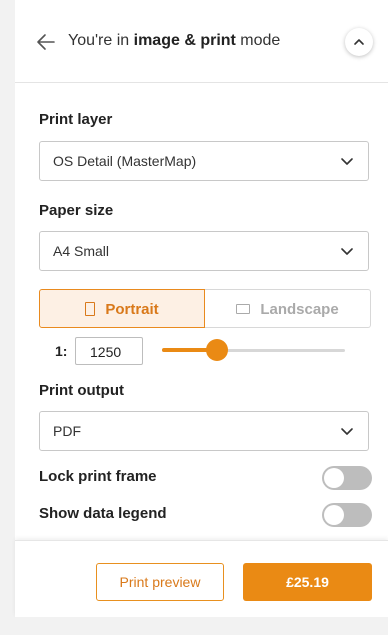 The image size is (388, 635). Describe the element at coordinates (90, 309) in the screenshot. I see `portrait-page-icon` at that location.